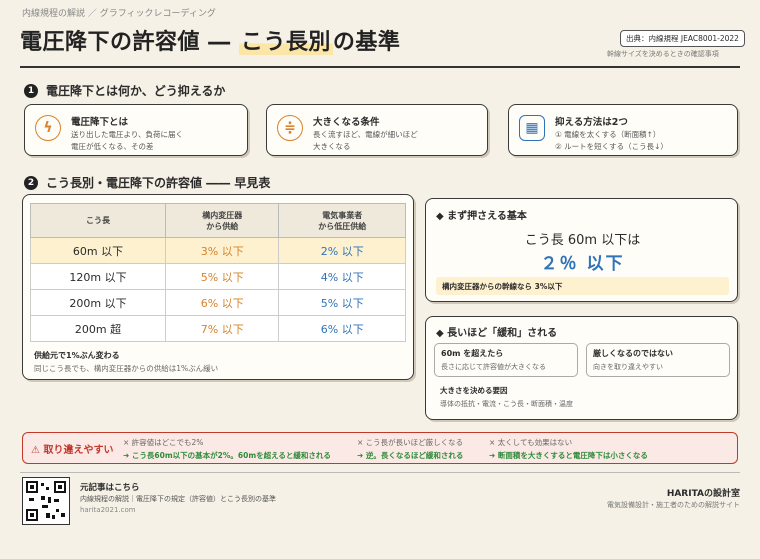 This screenshot has width=760, height=559. Describe the element at coordinates (628, 367) in the screenshot. I see `relax-box-text: 向きを取り違えやすい` at that location.